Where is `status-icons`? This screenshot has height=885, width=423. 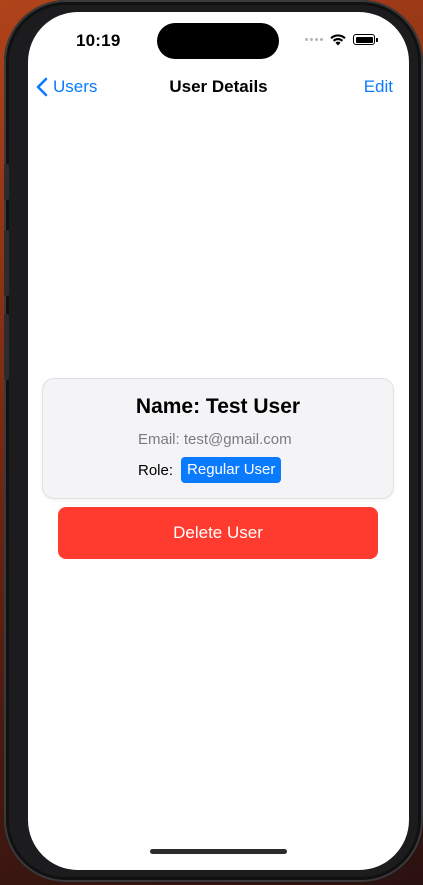
status-icons is located at coordinates (341, 39).